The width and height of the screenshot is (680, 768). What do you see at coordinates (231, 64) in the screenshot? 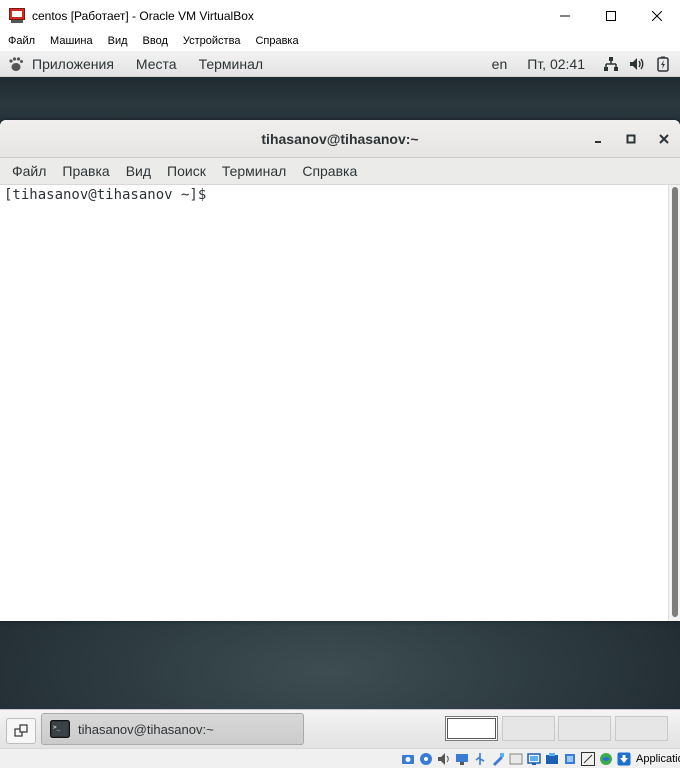
I see `terminal-app-menu: Терминал` at bounding box center [231, 64].